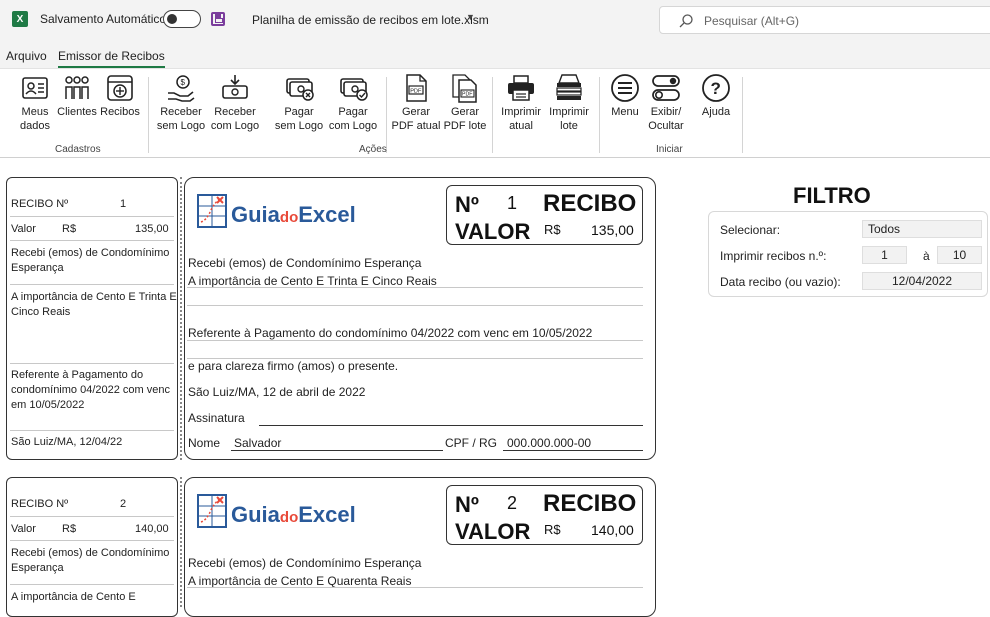 Image resolution: width=990 pixels, height=617 pixels. What do you see at coordinates (181, 88) in the screenshot?
I see `receive-money-icon: $` at bounding box center [181, 88].